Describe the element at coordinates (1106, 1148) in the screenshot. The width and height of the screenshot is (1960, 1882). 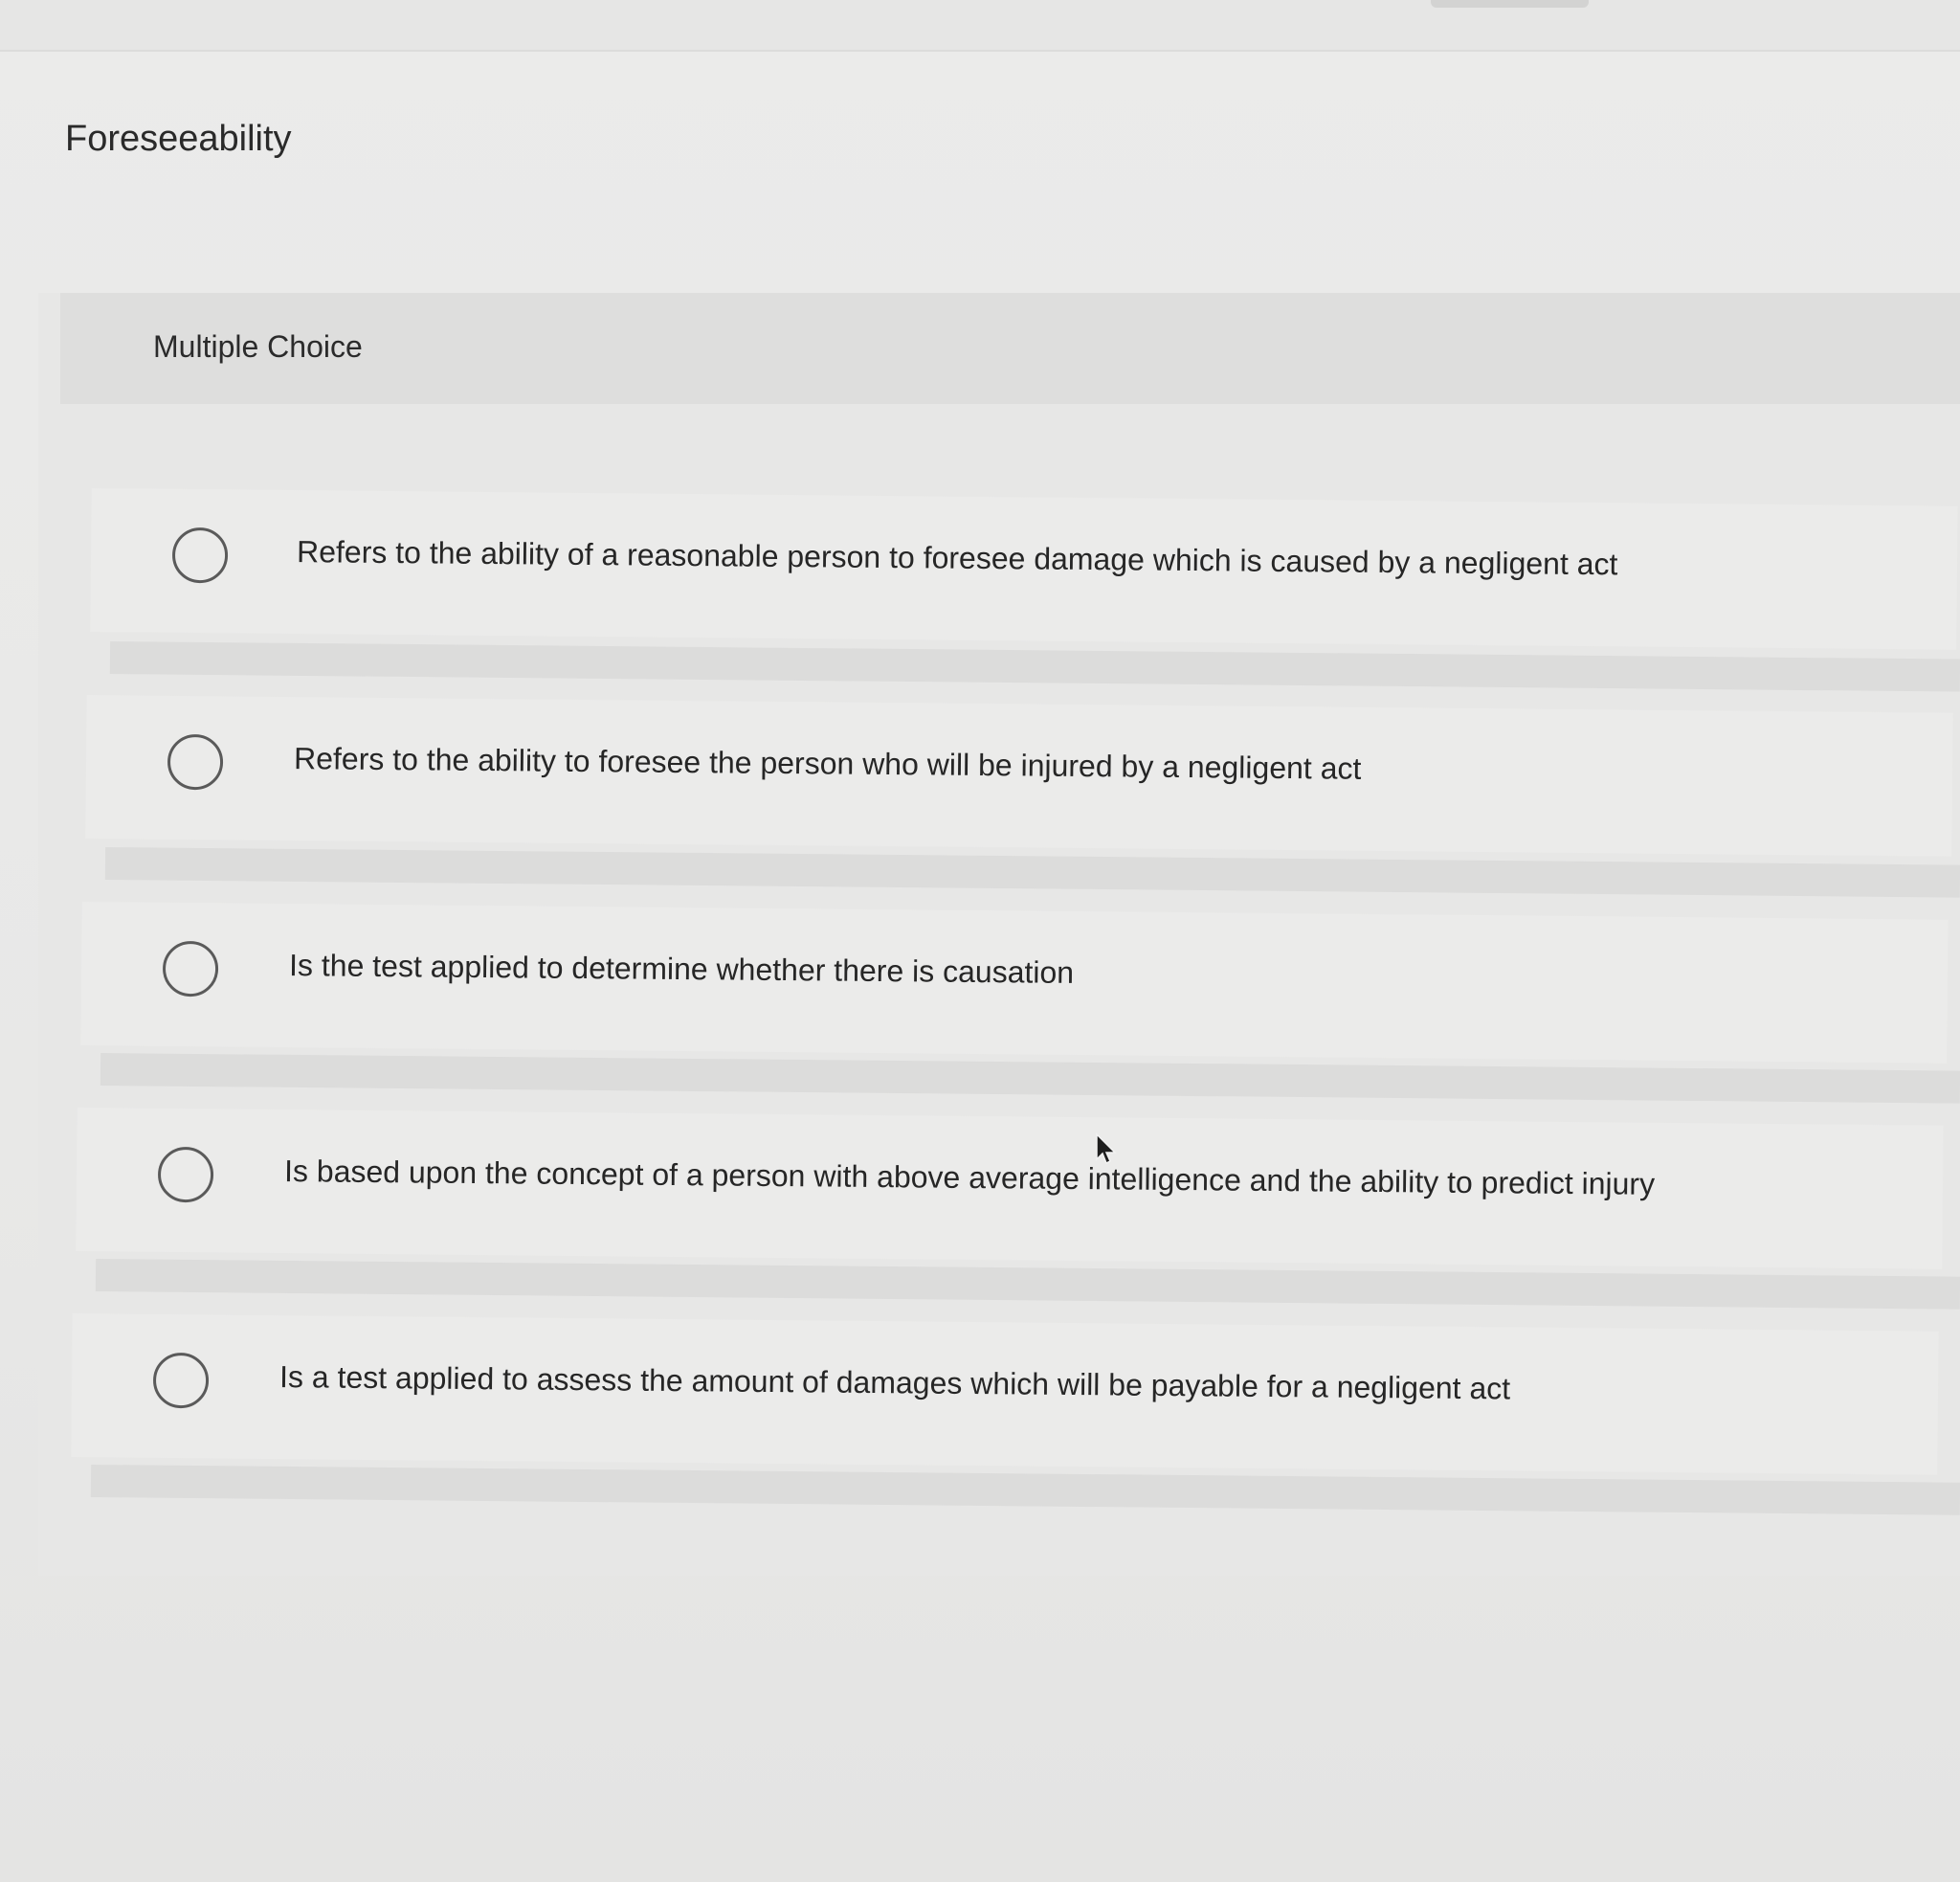
I see `mouse-pointer-icon` at that location.